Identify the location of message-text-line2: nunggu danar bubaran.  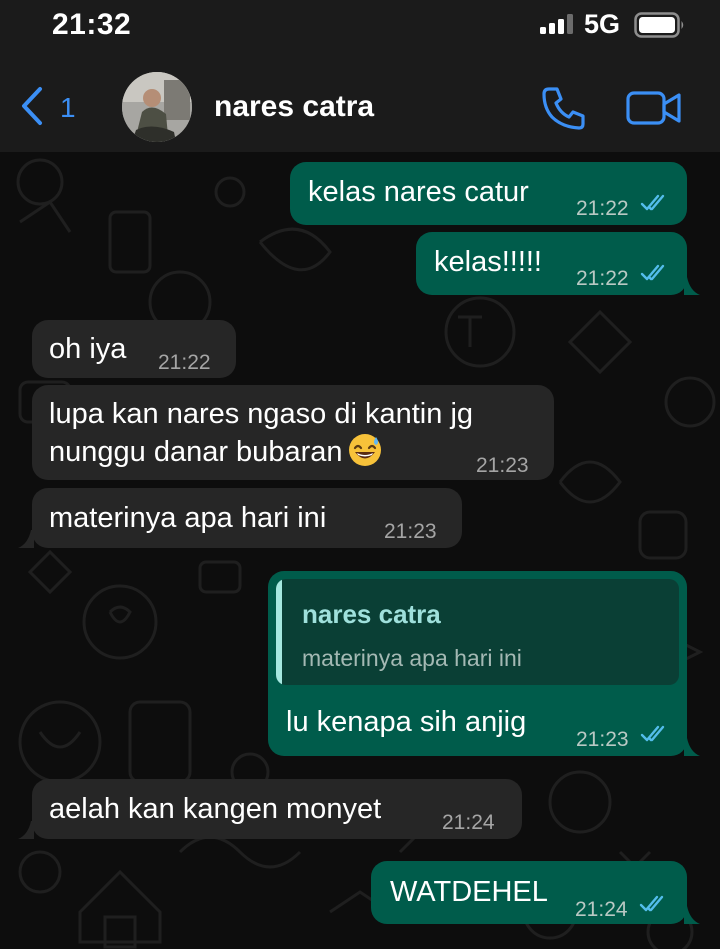
(215, 452).